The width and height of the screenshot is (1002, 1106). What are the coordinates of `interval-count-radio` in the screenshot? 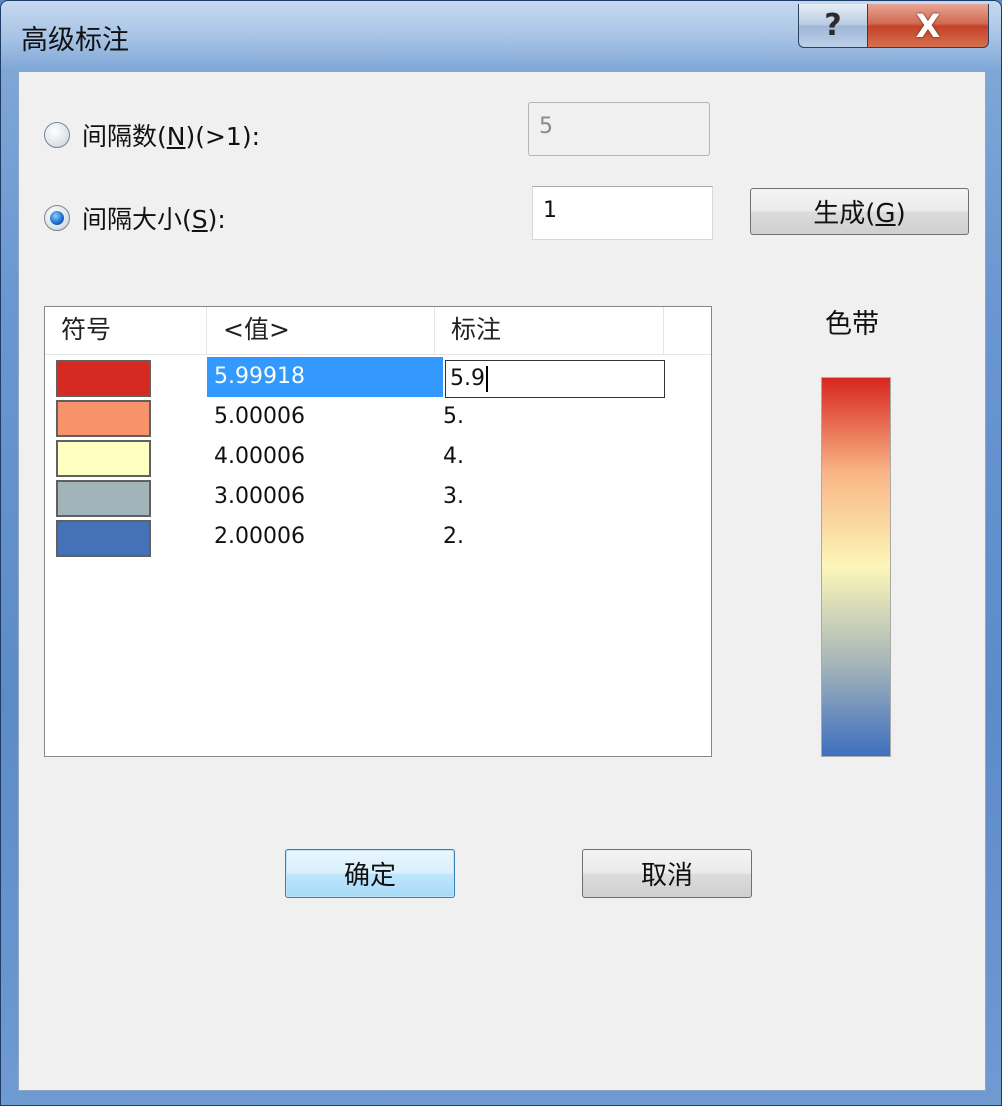 It's located at (57, 135).